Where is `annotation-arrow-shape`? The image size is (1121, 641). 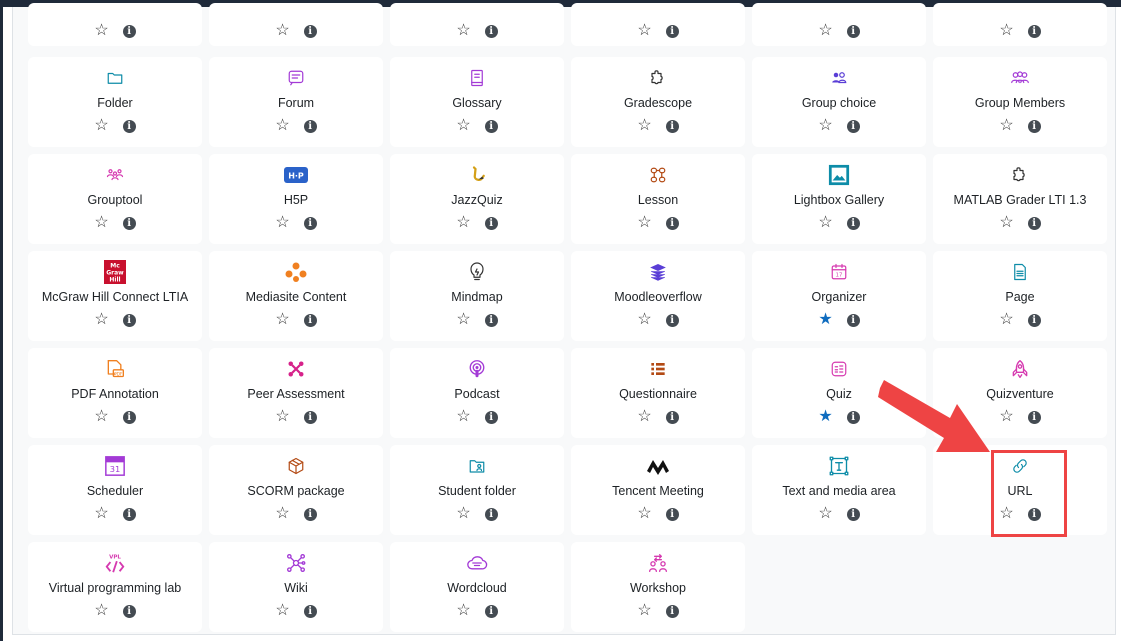 annotation-arrow-shape is located at coordinates (934, 416).